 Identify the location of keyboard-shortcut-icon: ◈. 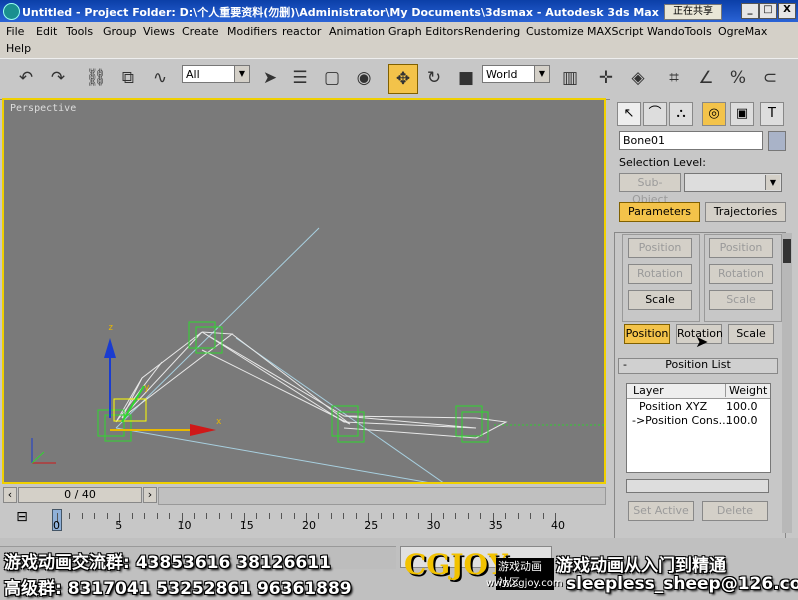
(638, 78).